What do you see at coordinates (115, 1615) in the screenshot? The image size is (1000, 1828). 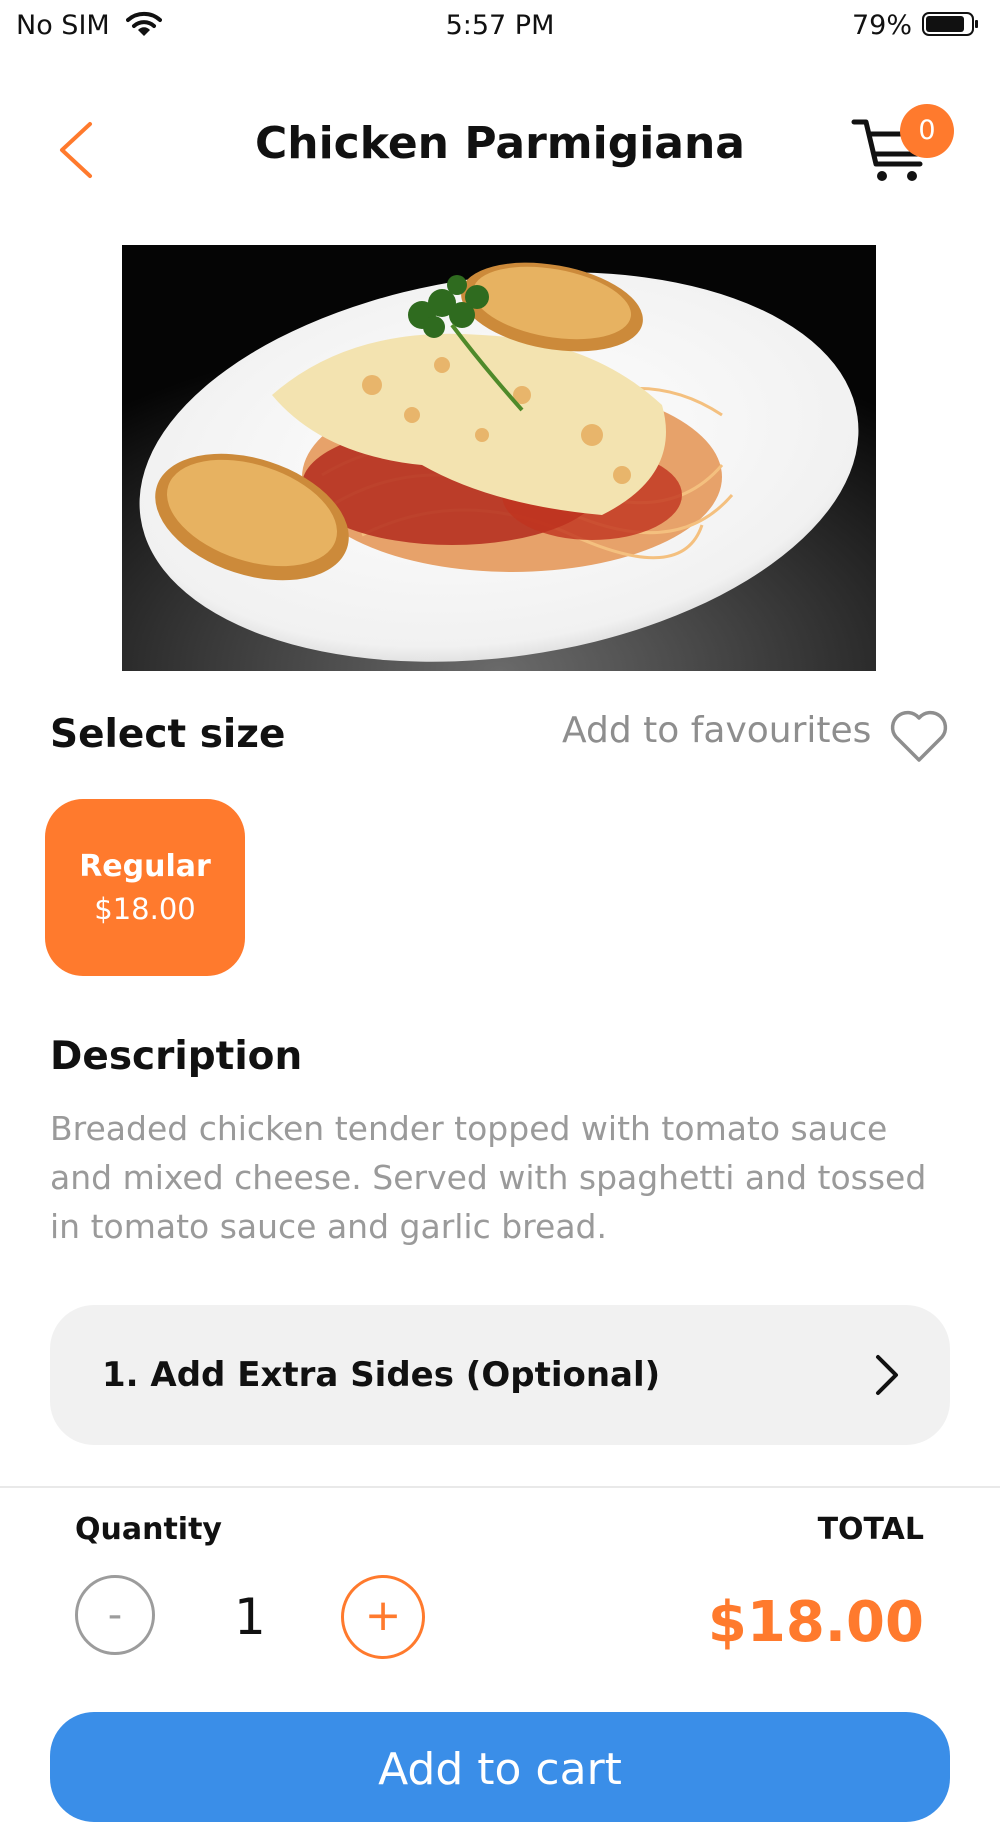 I see `decrease-quantity-button: -` at bounding box center [115, 1615].